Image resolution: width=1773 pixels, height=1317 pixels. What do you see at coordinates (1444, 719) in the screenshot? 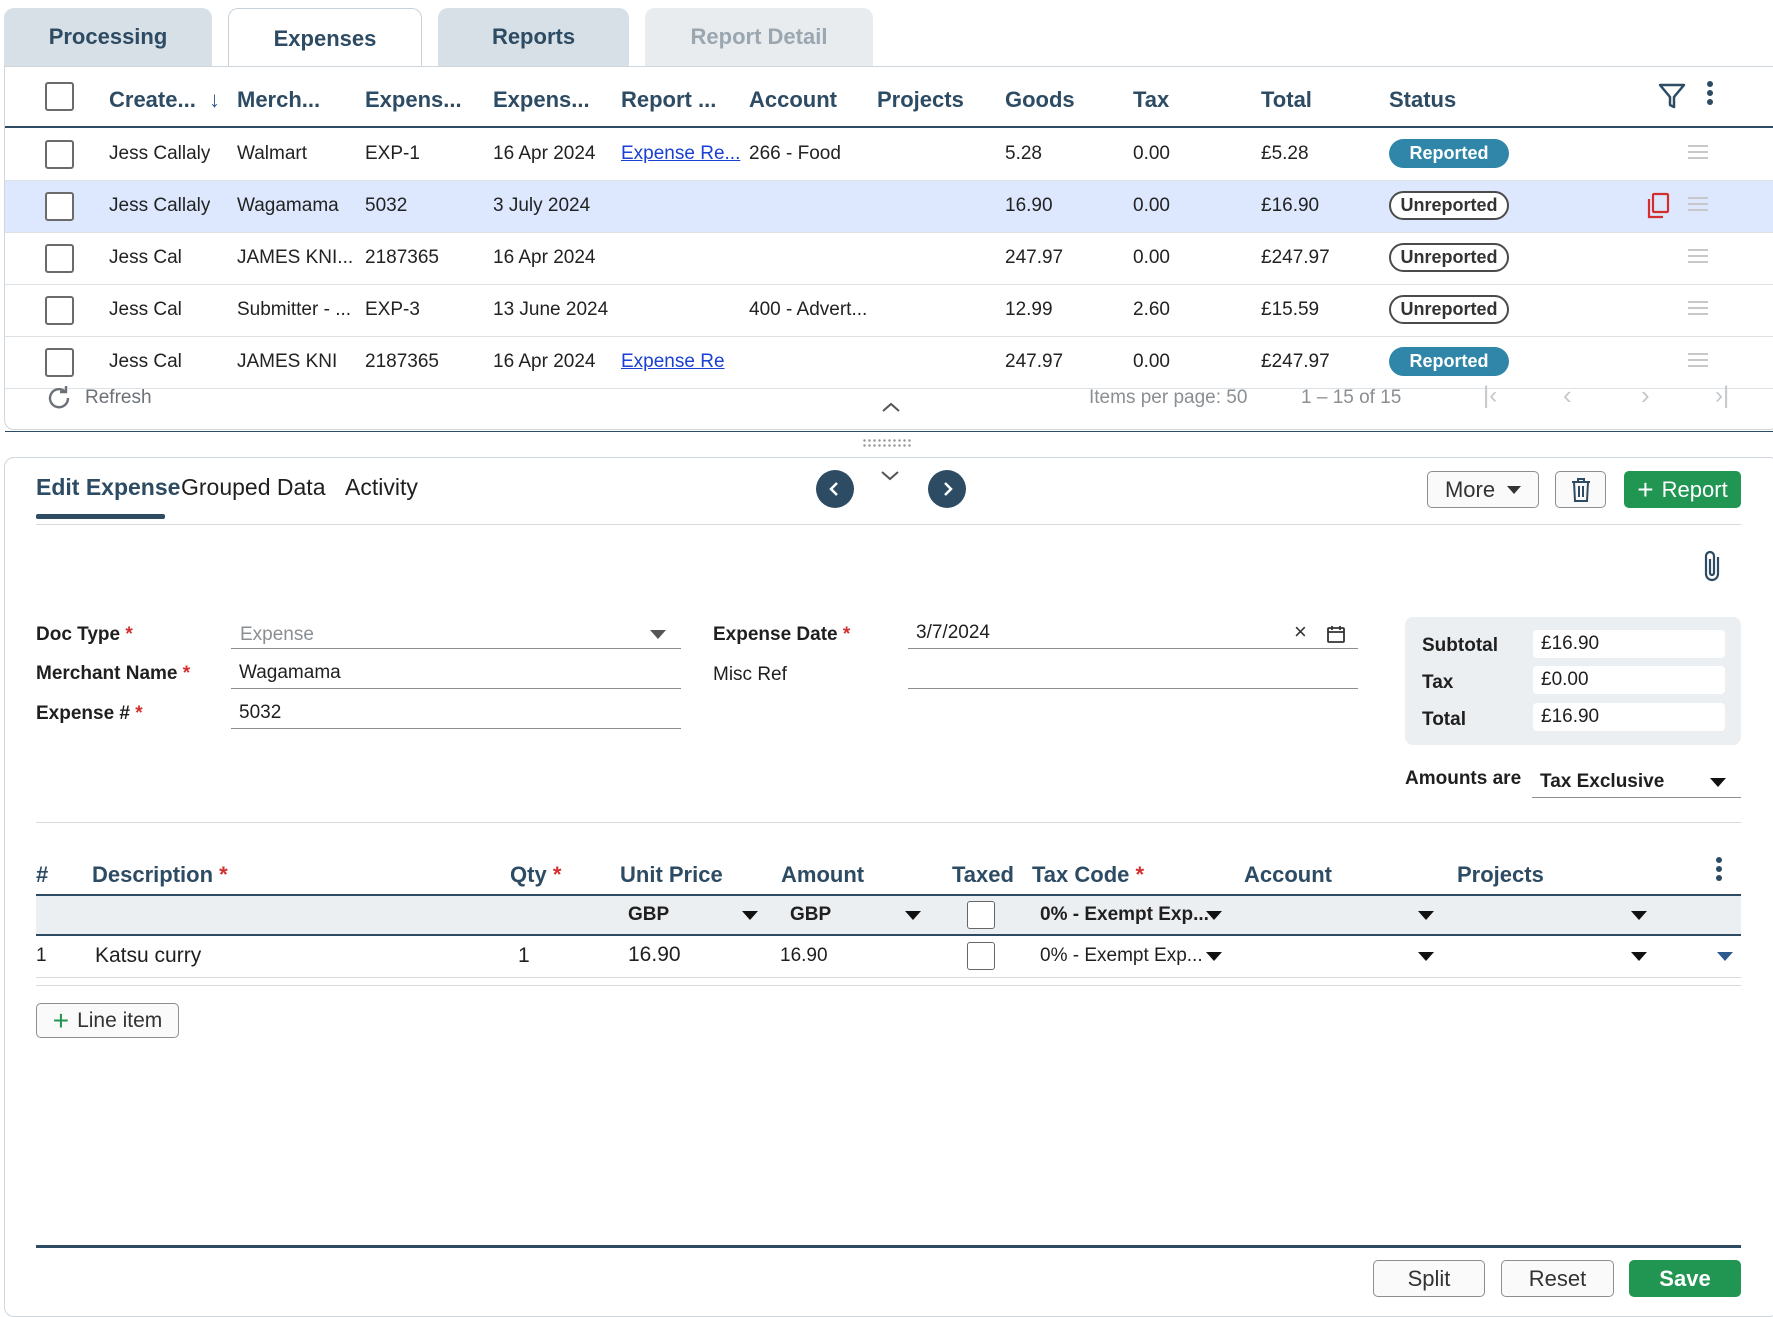
I see `total-label: Total` at bounding box center [1444, 719].